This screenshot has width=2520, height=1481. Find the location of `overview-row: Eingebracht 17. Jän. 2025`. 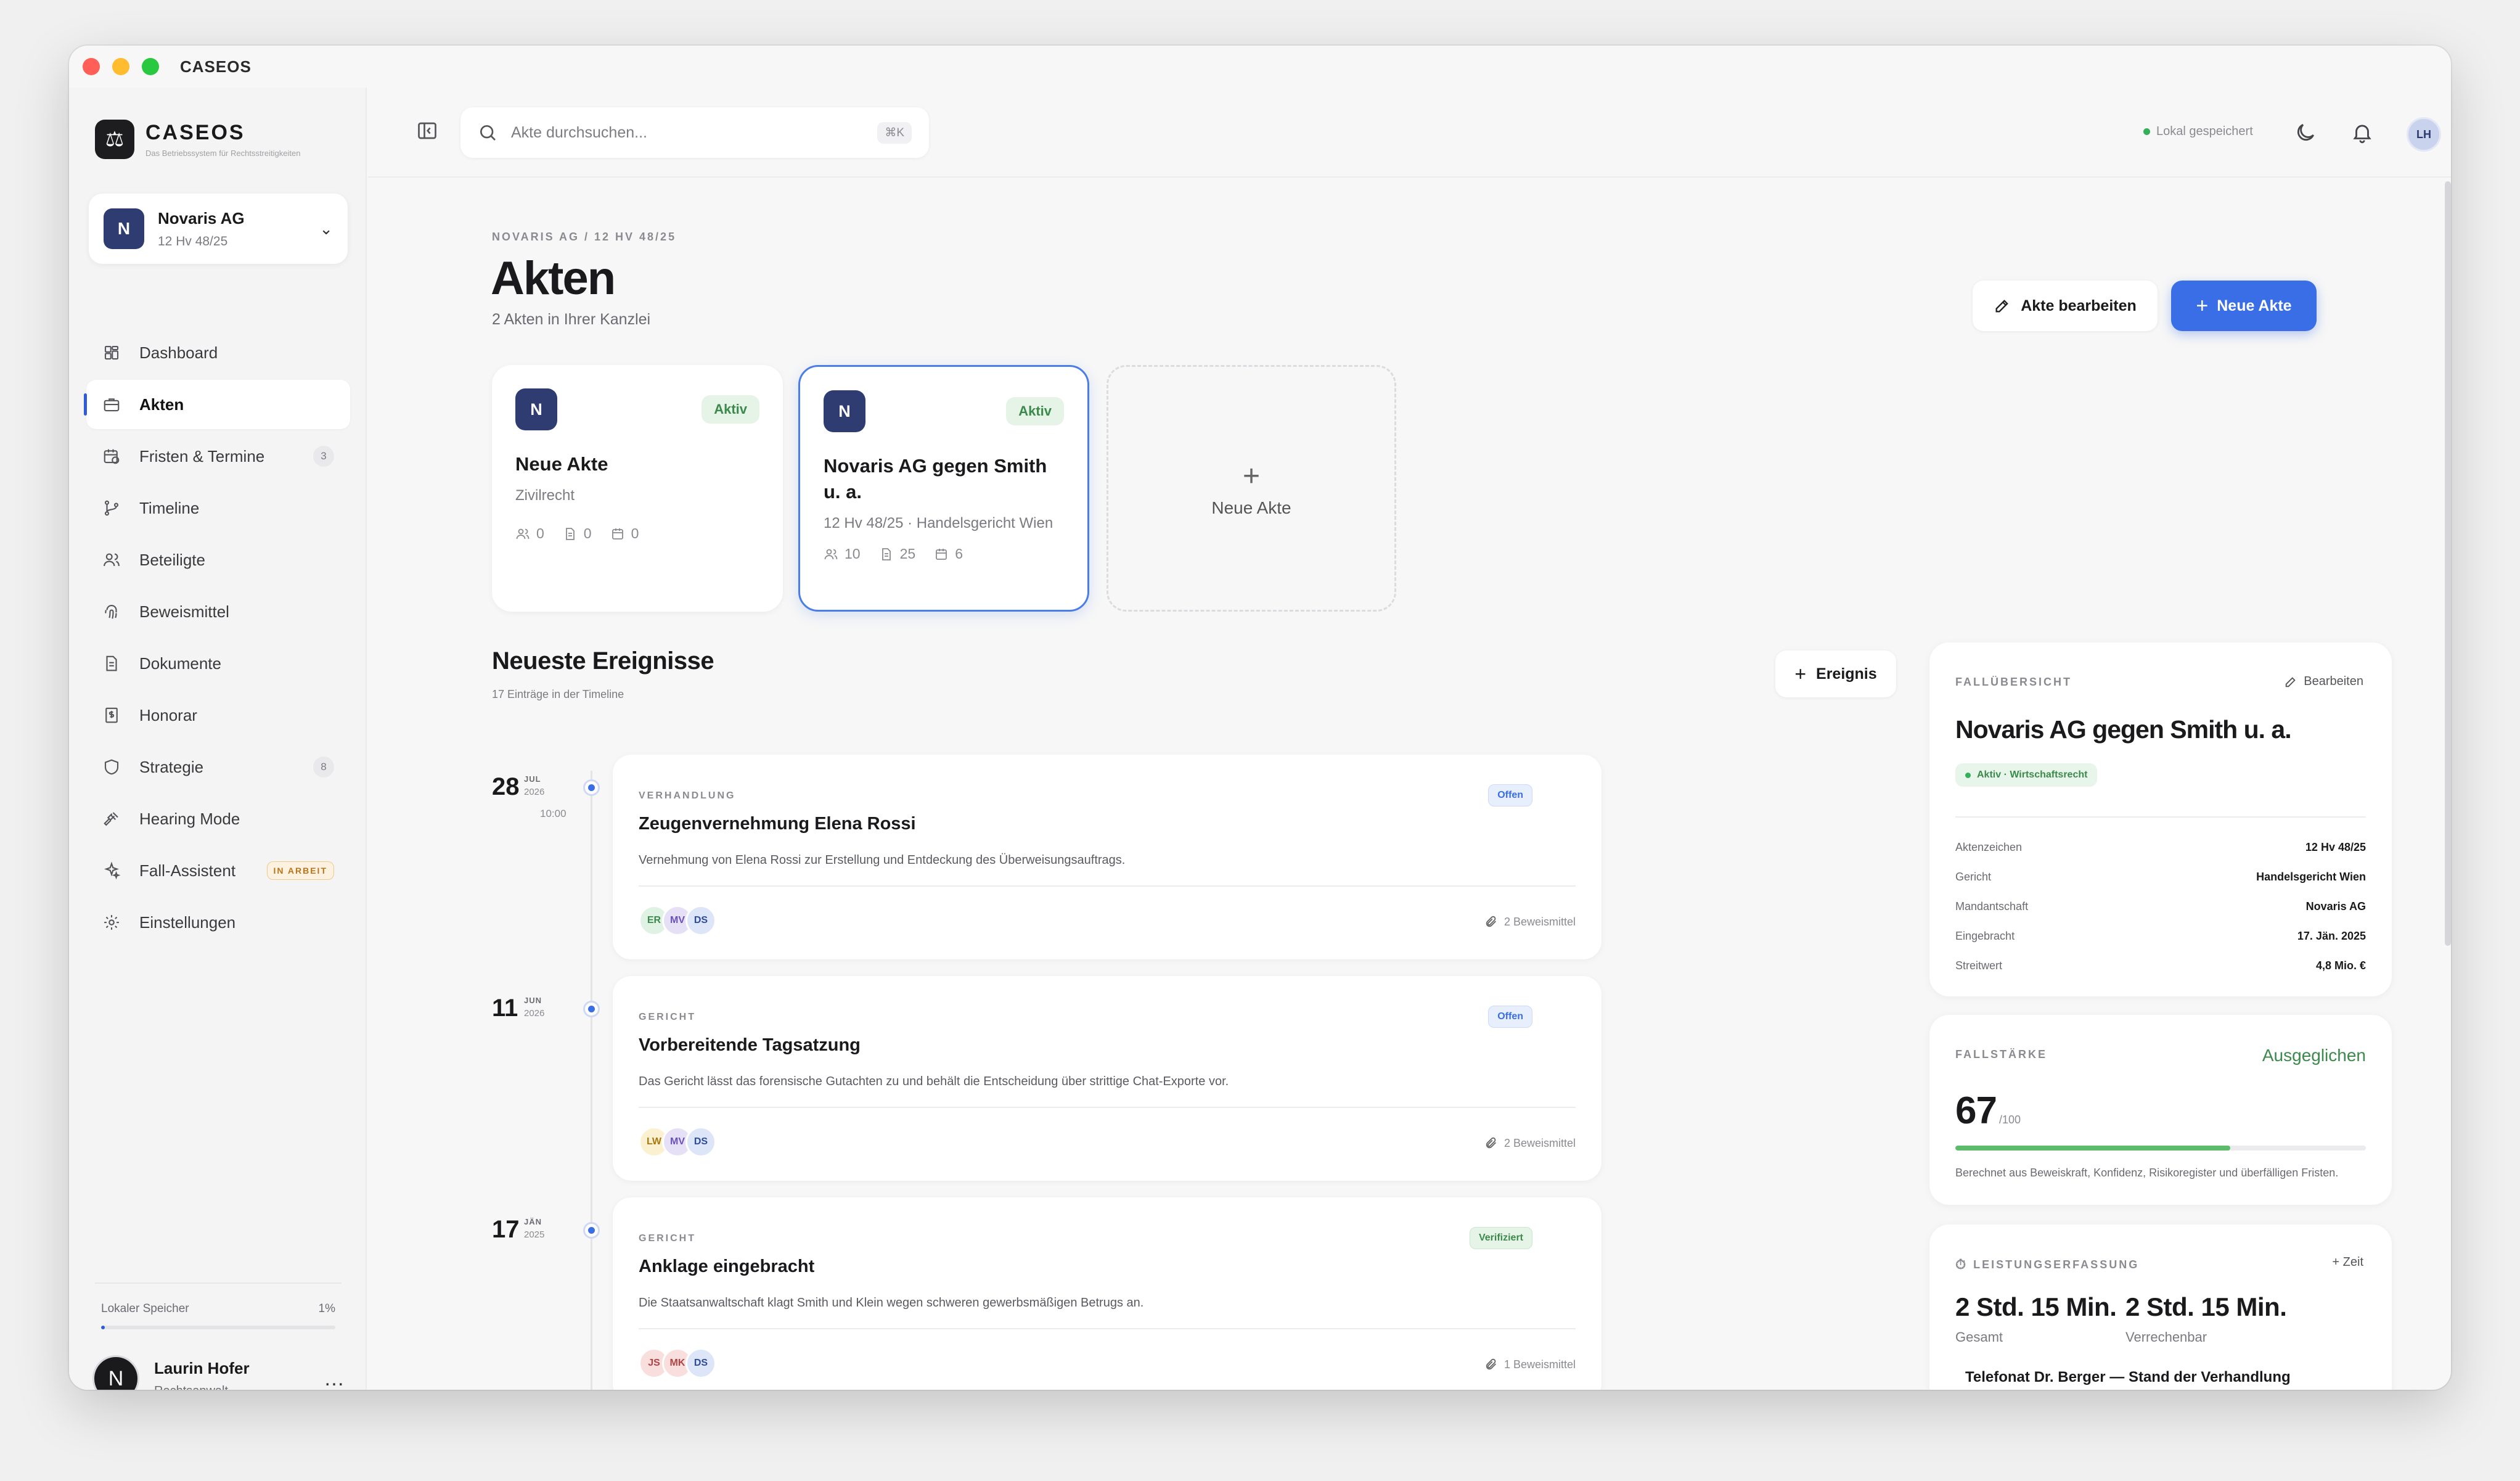

overview-row: Eingebracht 17. Jän. 2025 is located at coordinates (2160, 936).